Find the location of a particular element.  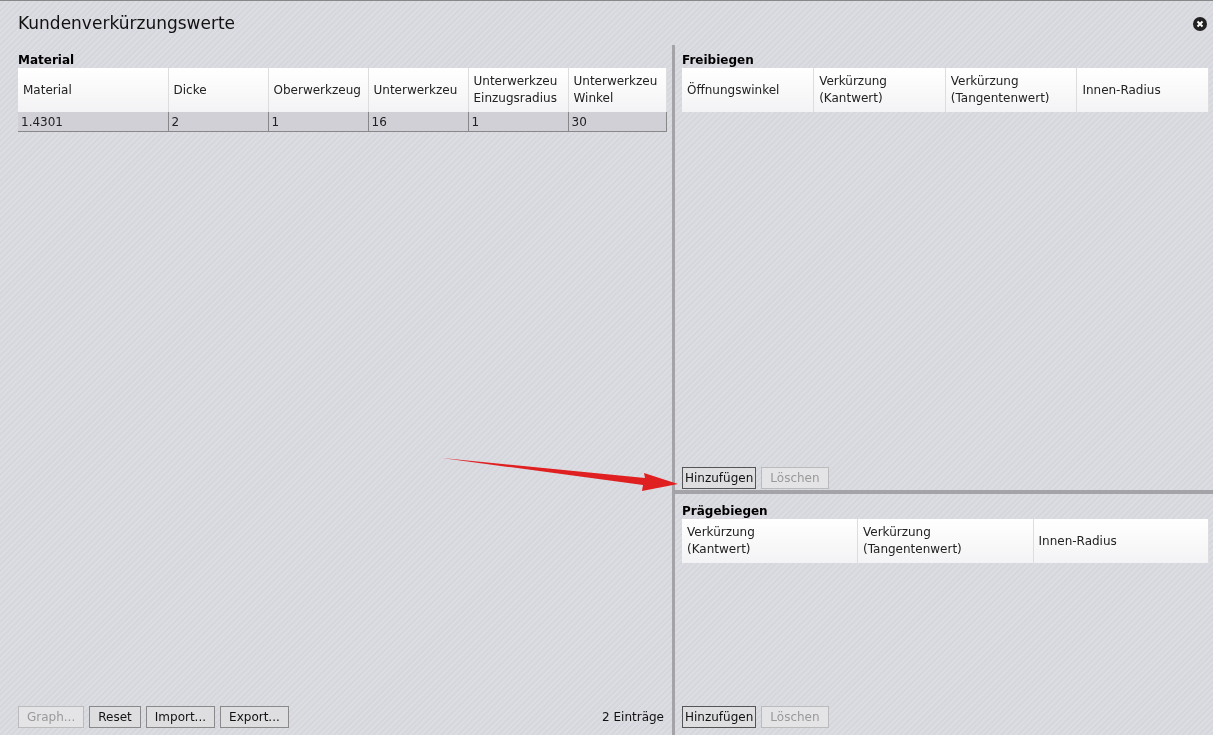

column-header: Unterwerkzeu Winkel is located at coordinates (617, 90).